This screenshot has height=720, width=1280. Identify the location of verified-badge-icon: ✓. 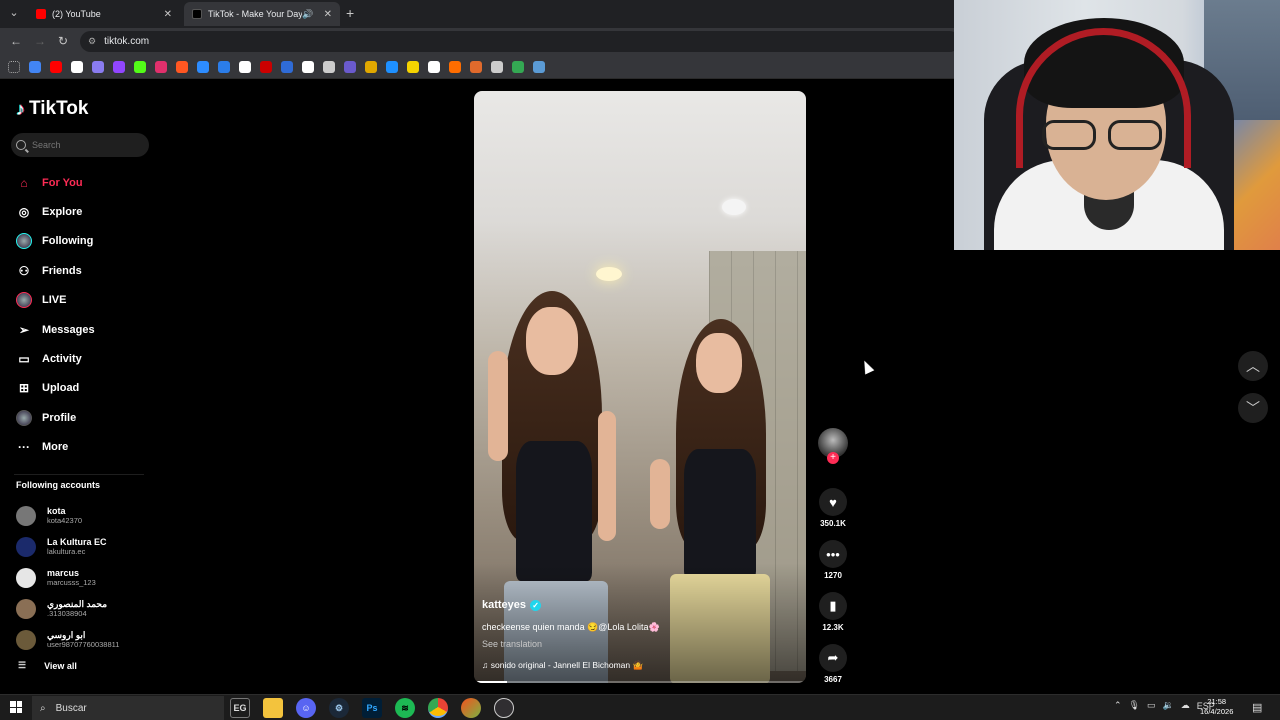
(536, 605).